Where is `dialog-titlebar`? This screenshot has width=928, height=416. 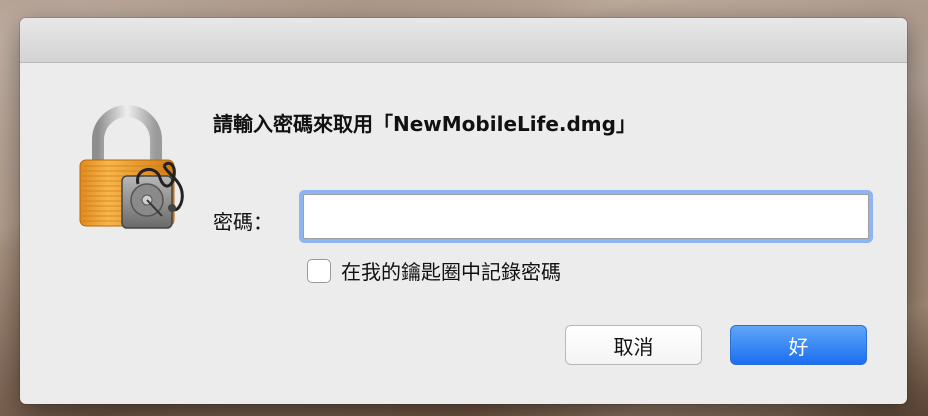 dialog-titlebar is located at coordinates (463, 40).